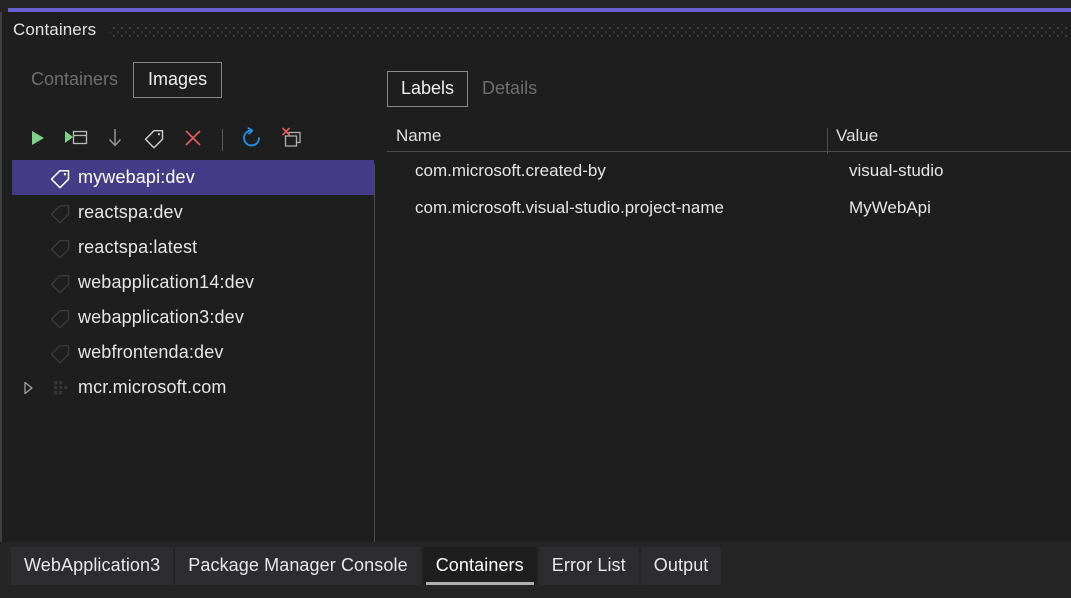  I want to click on label-name-cell: com.microsoft.created-by, so click(510, 170).